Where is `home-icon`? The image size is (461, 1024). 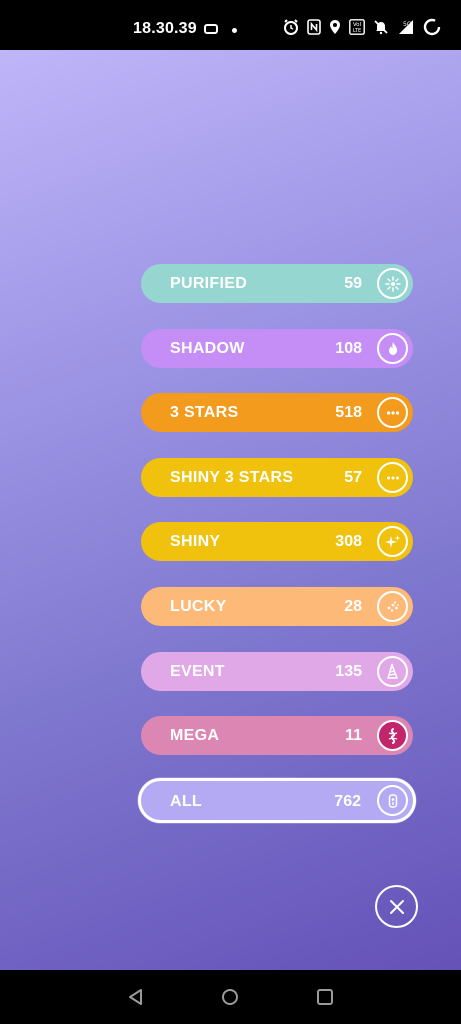
home-icon is located at coordinates (230, 997).